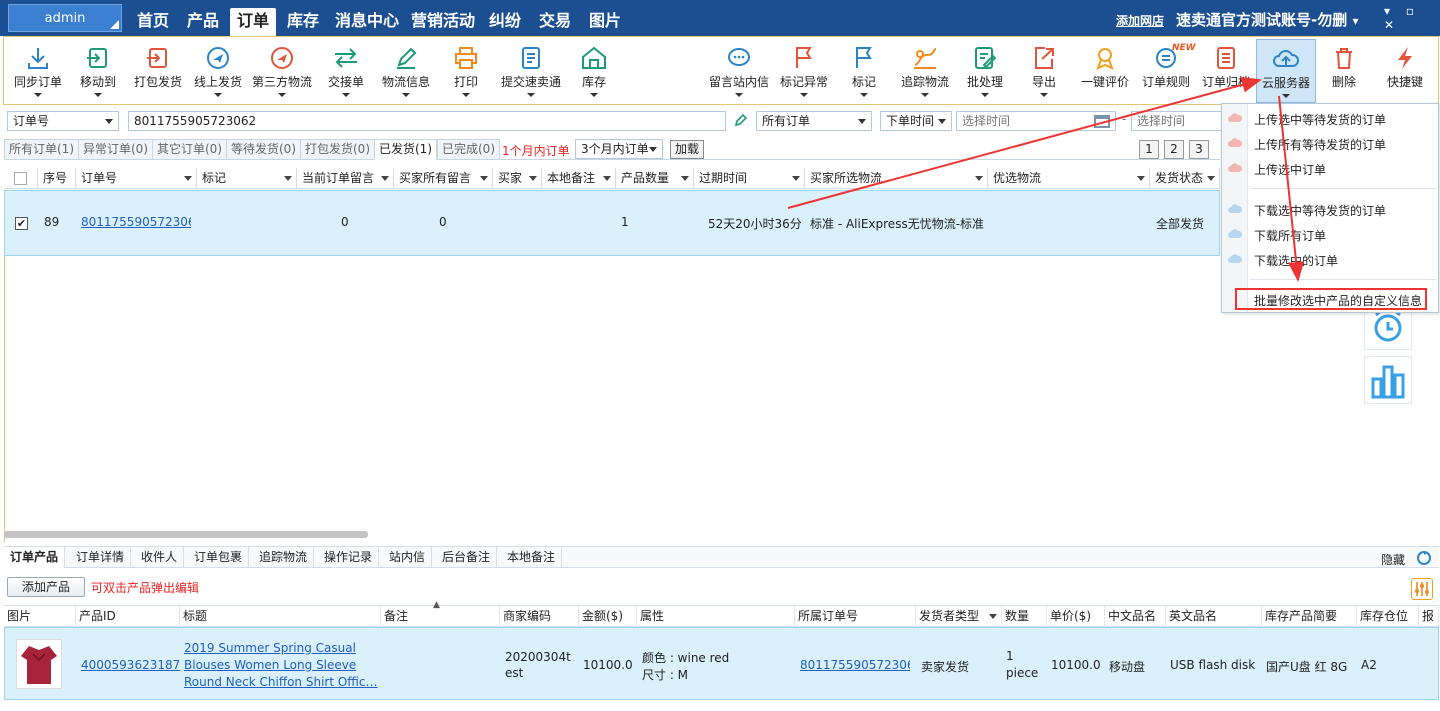  What do you see at coordinates (346, 71) in the screenshot?
I see `handover-button: 交接单` at bounding box center [346, 71].